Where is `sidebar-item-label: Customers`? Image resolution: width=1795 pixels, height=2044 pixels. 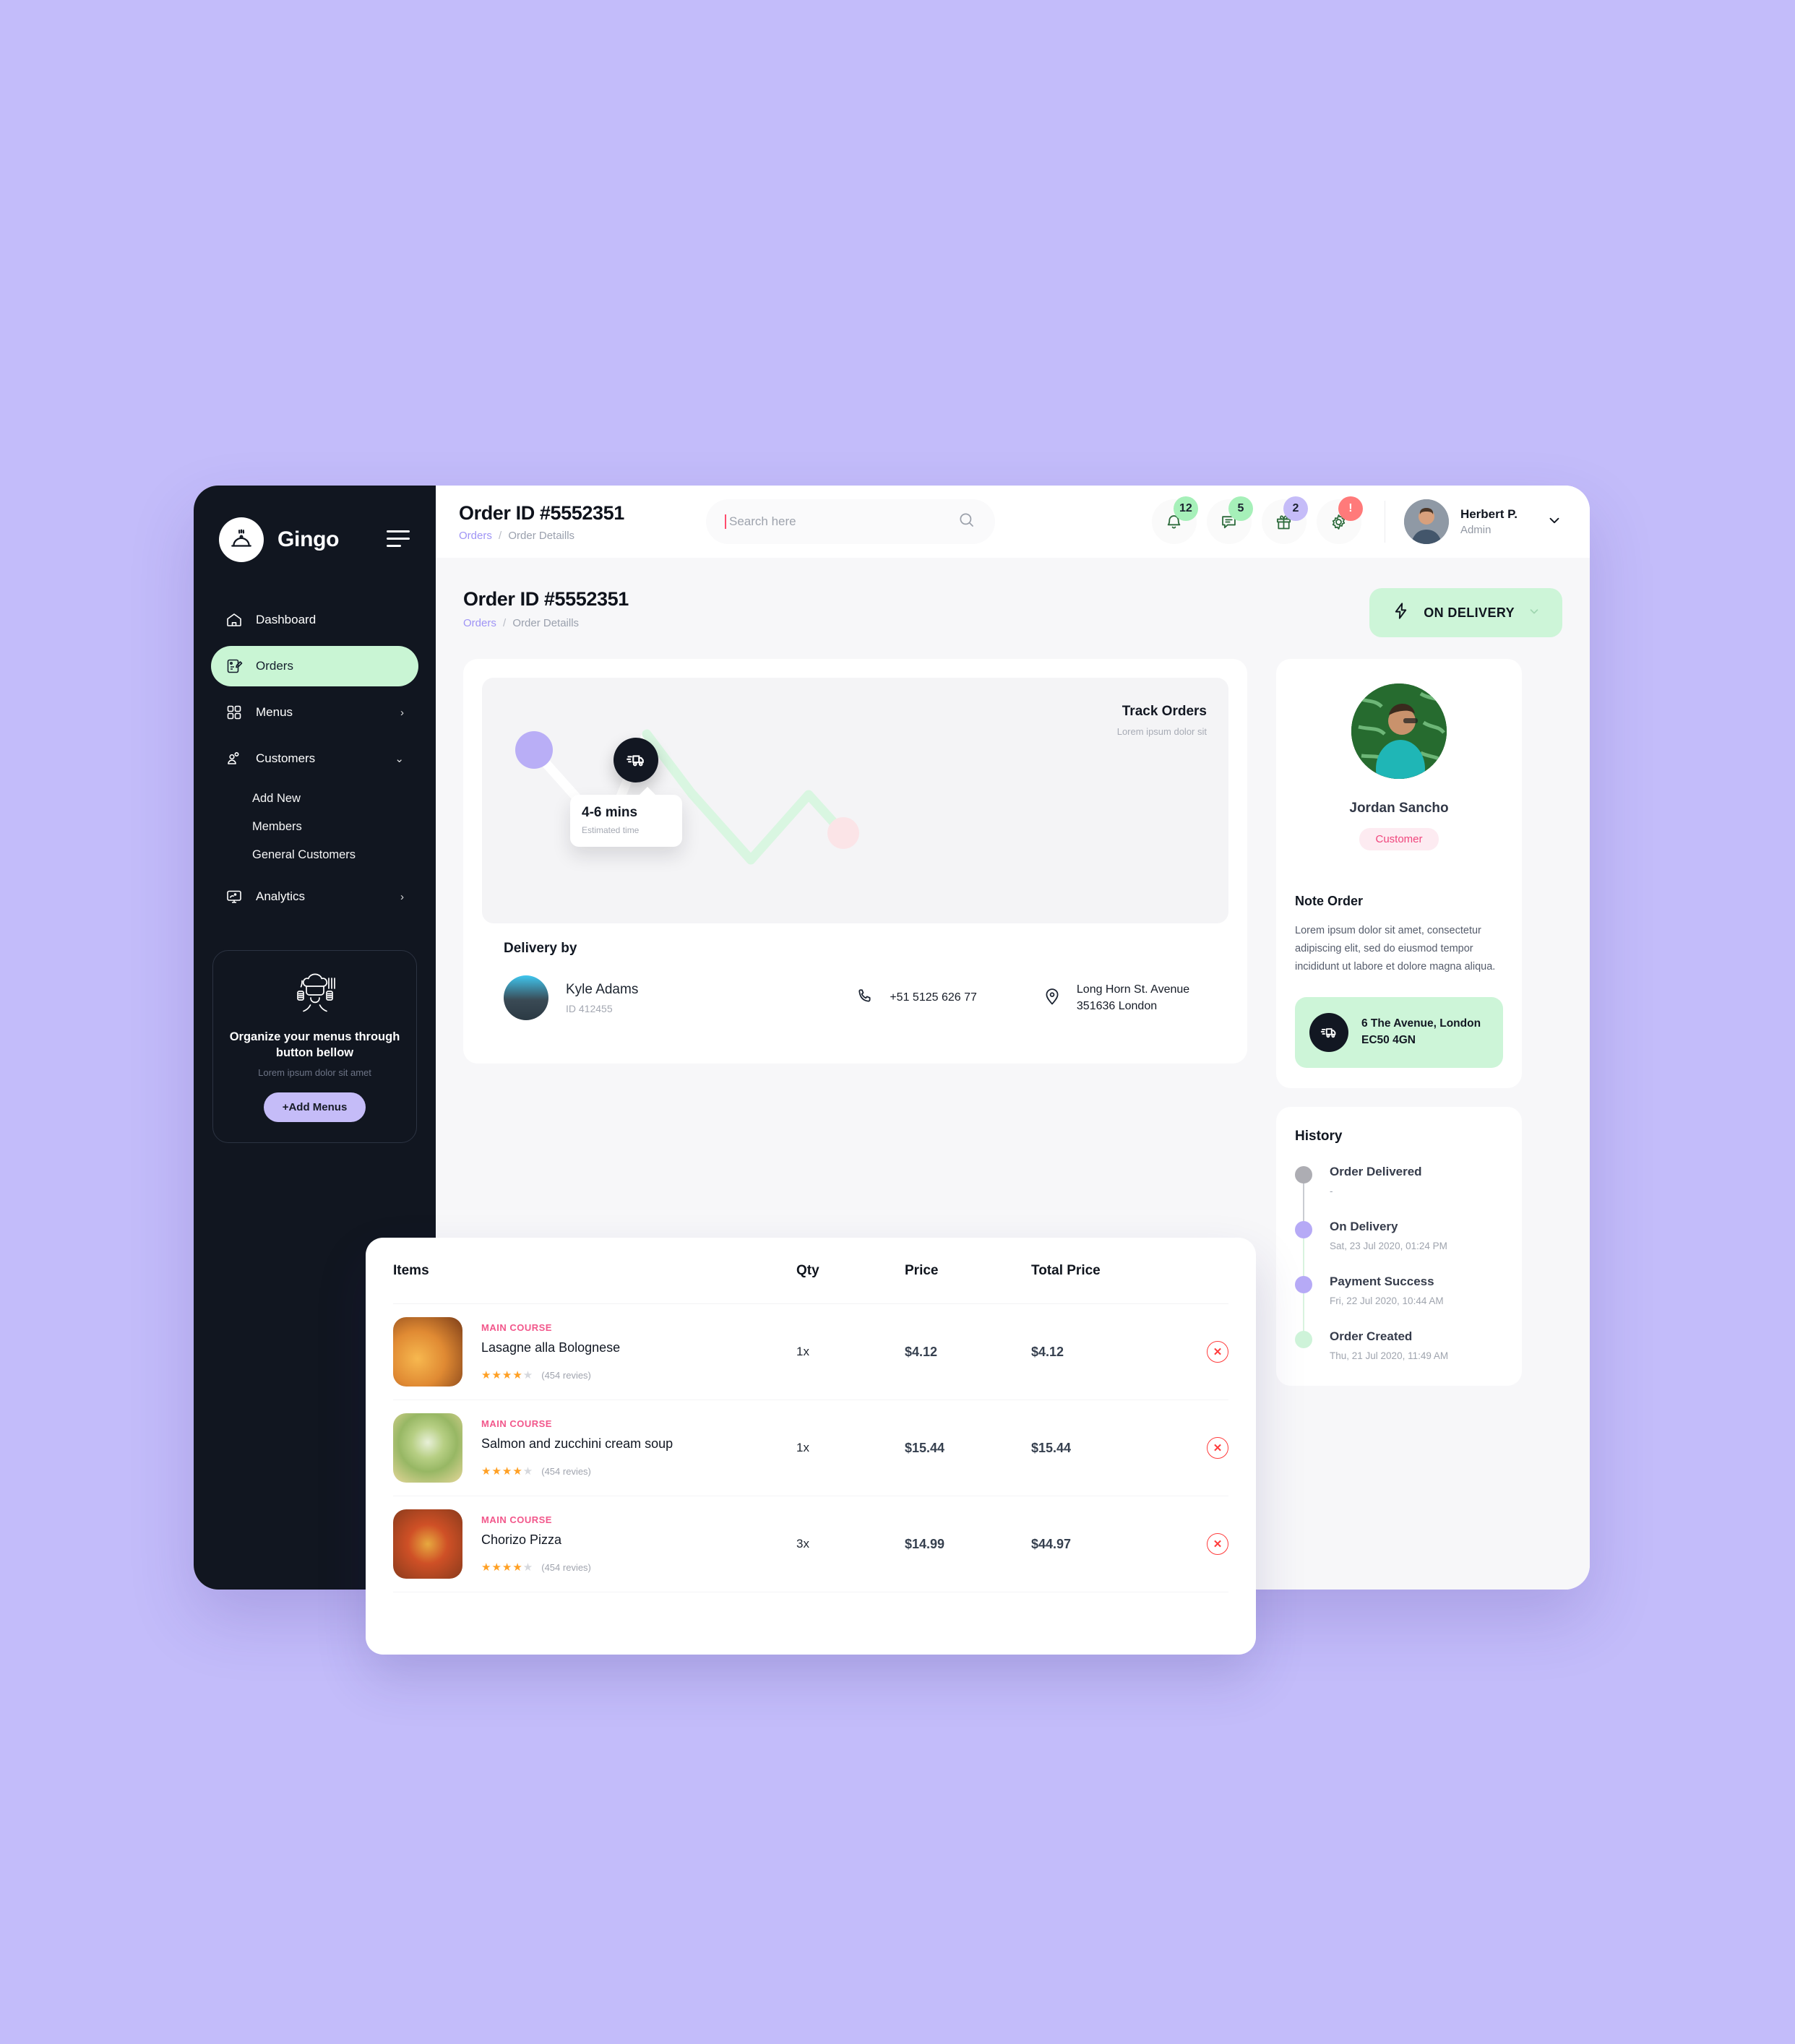
sidebar-item-label: Customers is located at coordinates (286, 758).